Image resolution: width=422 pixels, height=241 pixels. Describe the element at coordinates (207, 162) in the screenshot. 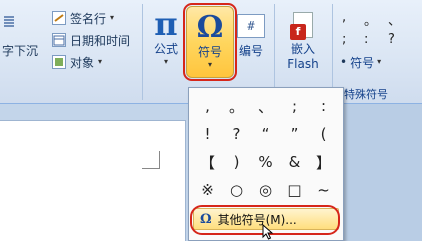

I see `symbol-cell: 【` at that location.